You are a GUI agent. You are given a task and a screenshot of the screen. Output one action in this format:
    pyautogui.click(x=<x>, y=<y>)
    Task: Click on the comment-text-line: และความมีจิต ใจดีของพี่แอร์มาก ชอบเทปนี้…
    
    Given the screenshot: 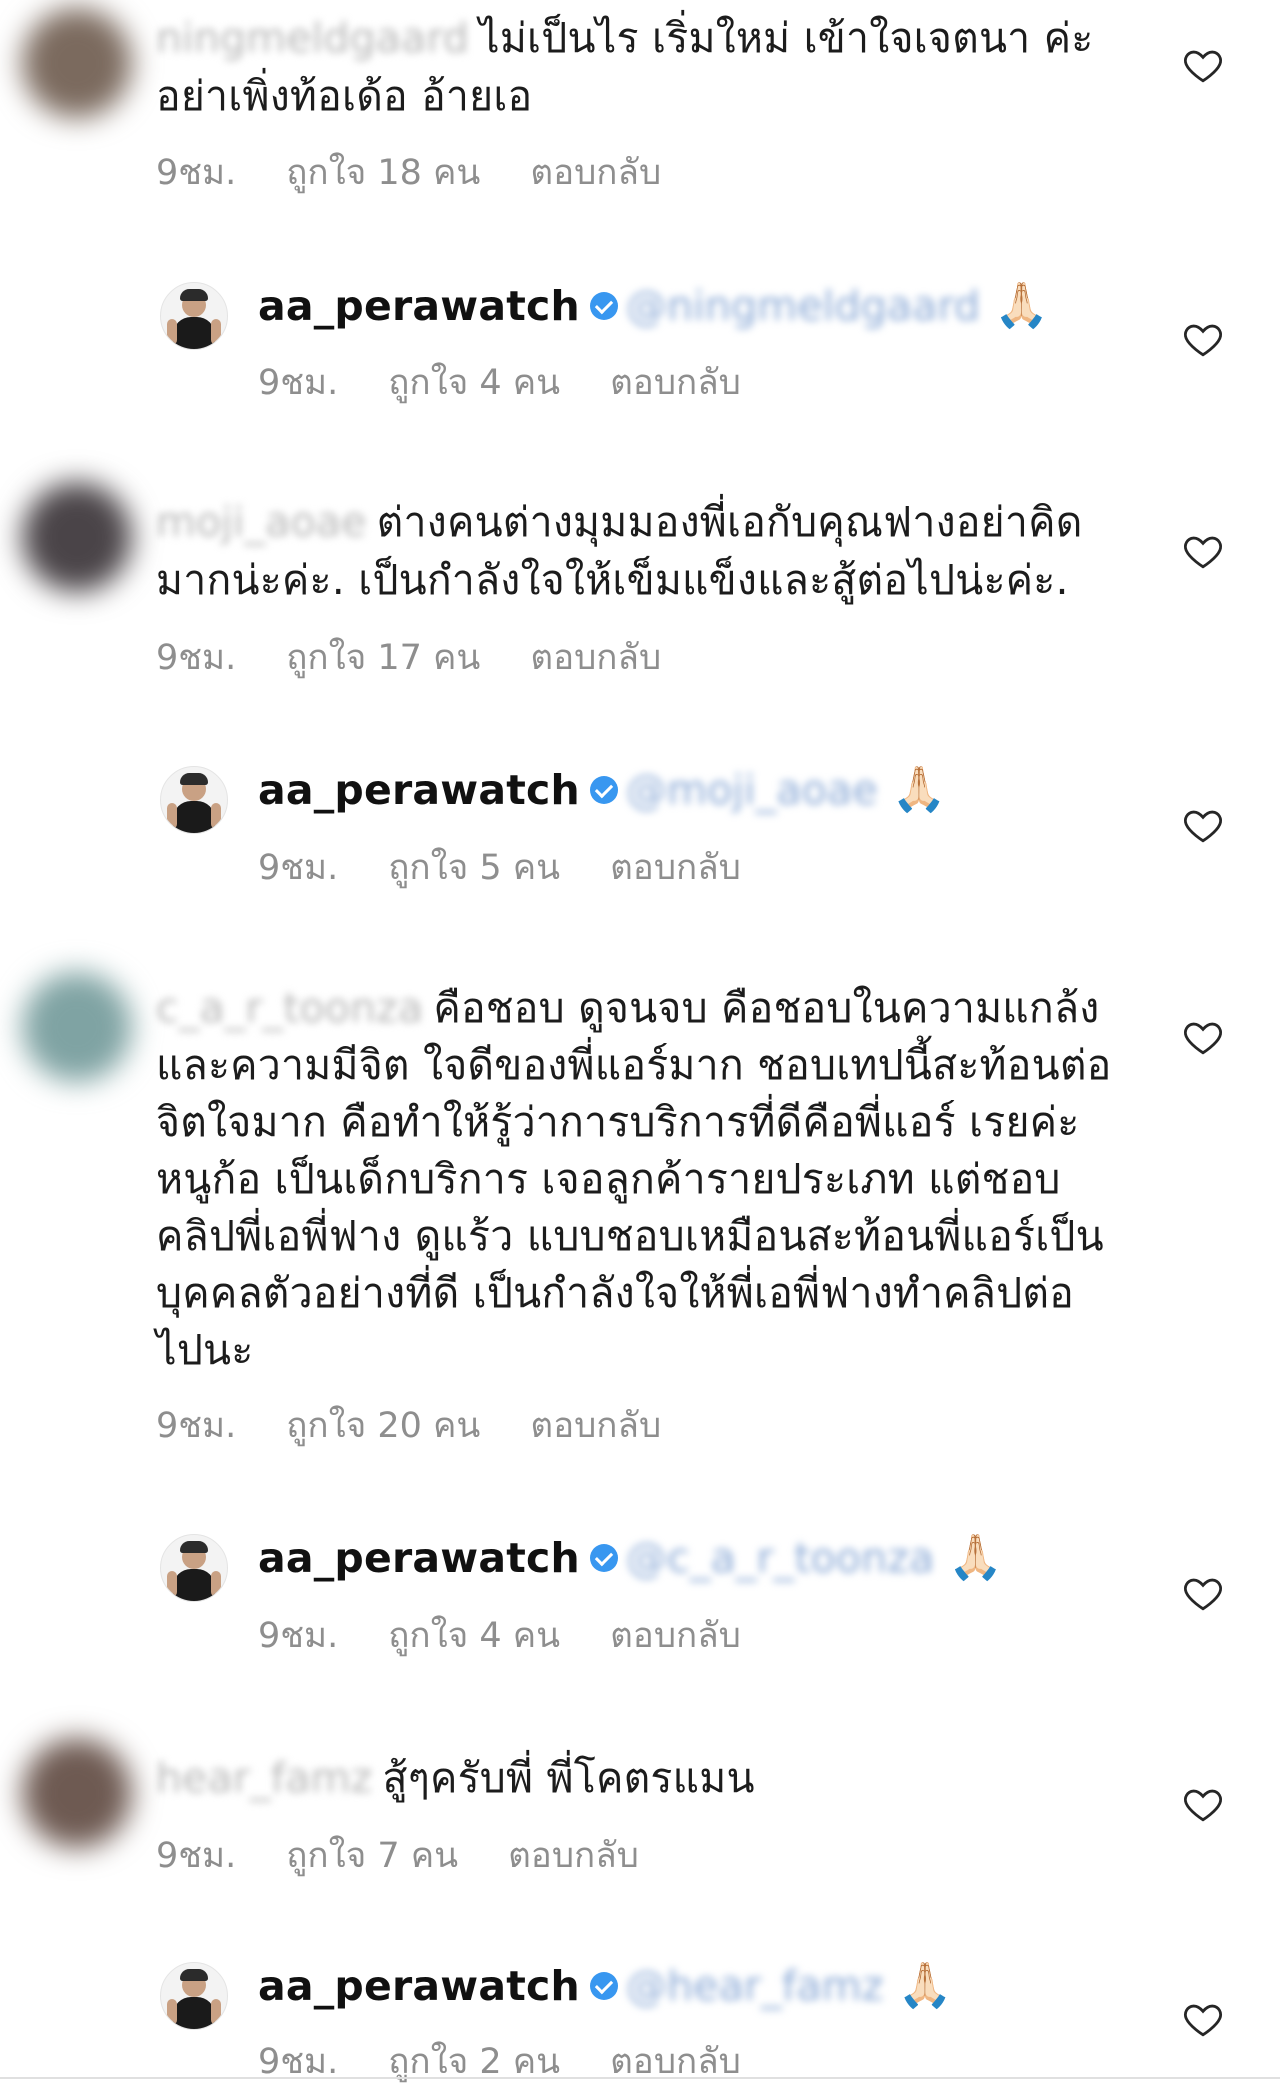 What is the action you would take?
    pyautogui.click(x=634, y=1065)
    